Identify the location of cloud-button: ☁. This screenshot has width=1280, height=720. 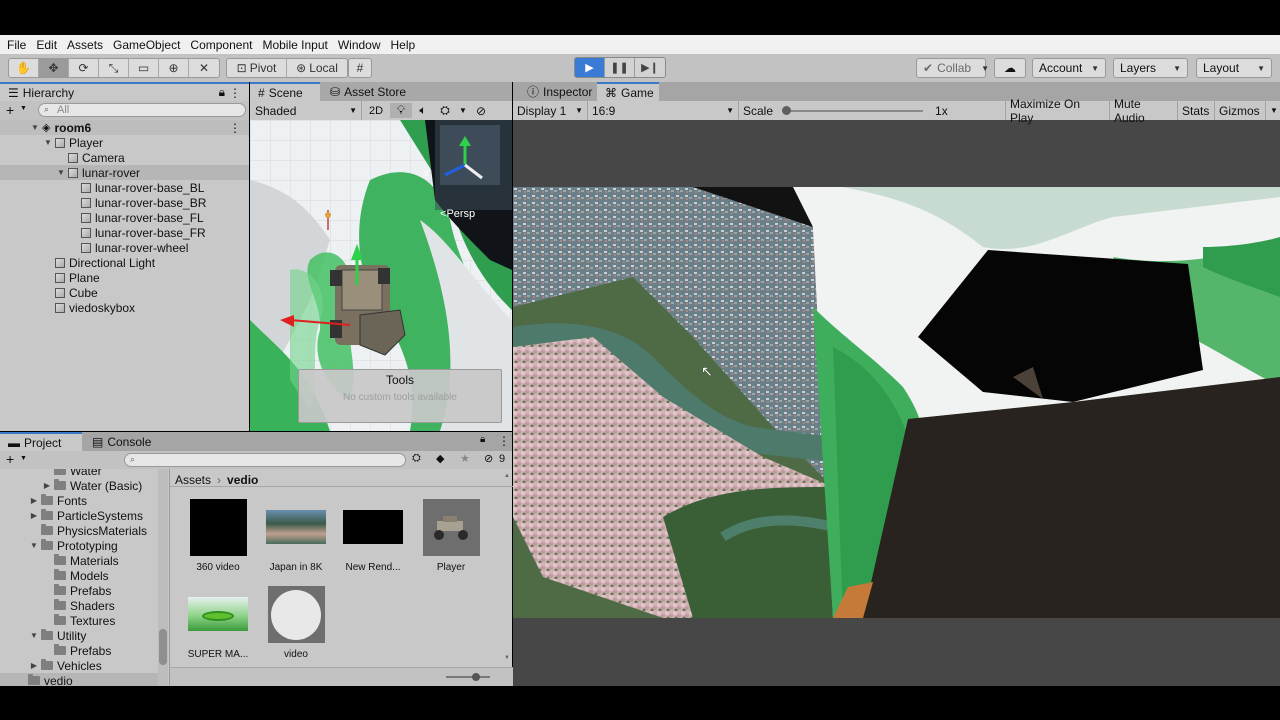
(1010, 68).